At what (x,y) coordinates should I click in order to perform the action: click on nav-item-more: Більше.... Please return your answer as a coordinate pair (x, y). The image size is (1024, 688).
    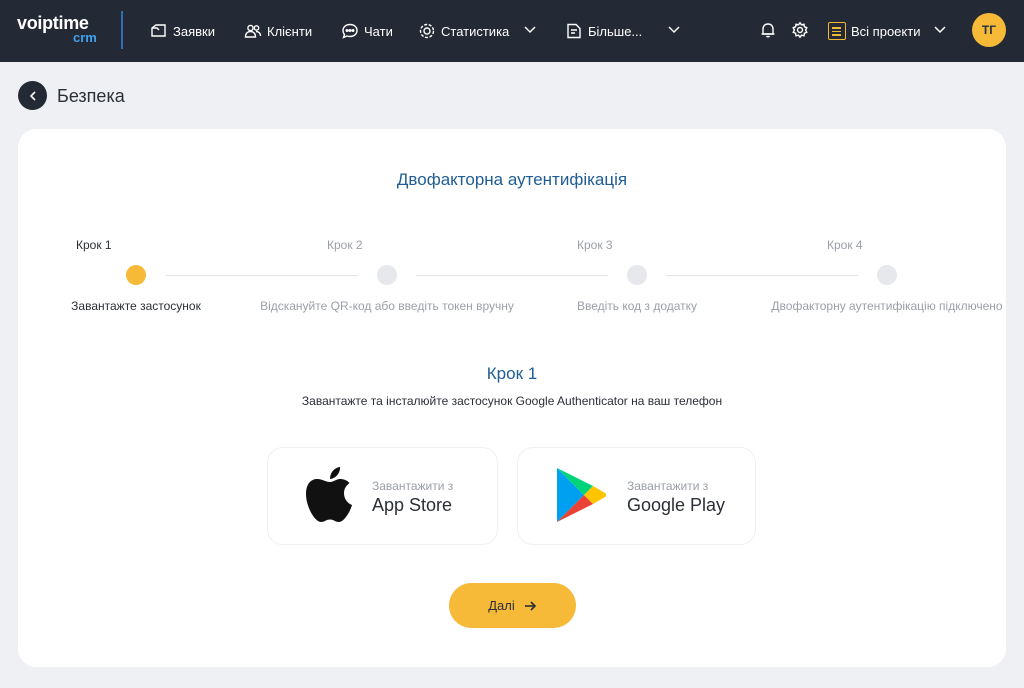
    Looking at the image, I should click on (603, 31).